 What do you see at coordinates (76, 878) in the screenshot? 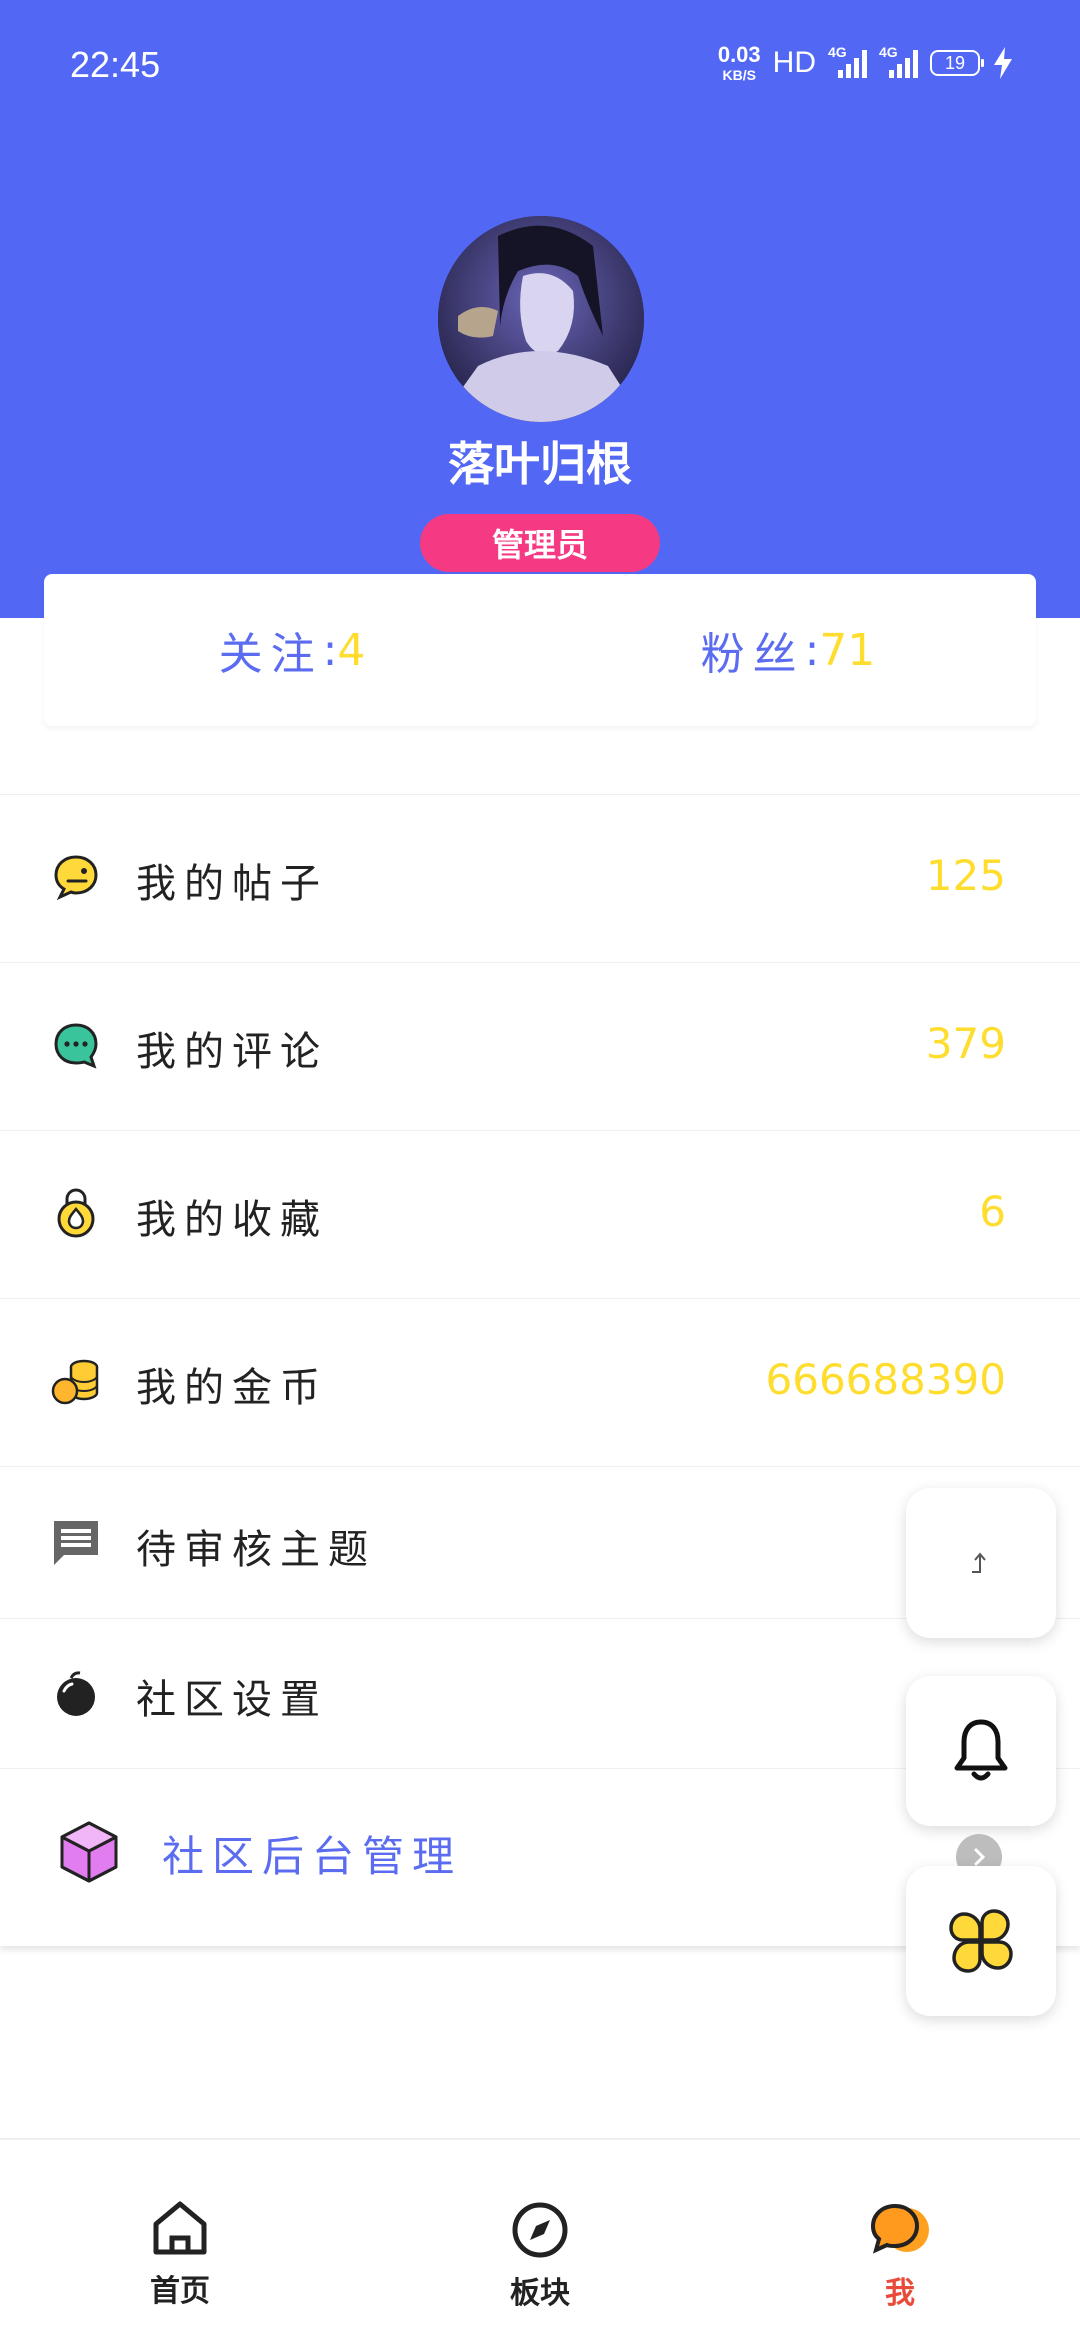
I see `chat-face-icon` at bounding box center [76, 878].